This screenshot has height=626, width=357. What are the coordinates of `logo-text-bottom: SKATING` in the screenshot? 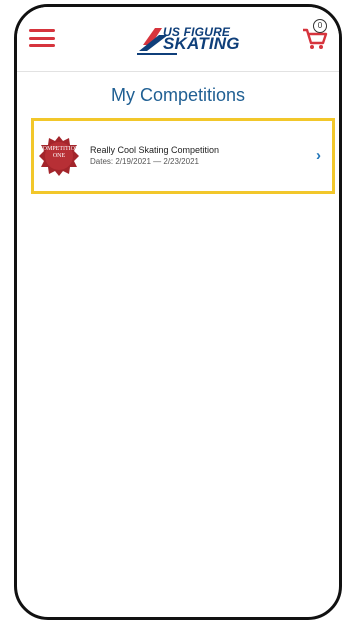 It's located at (201, 43).